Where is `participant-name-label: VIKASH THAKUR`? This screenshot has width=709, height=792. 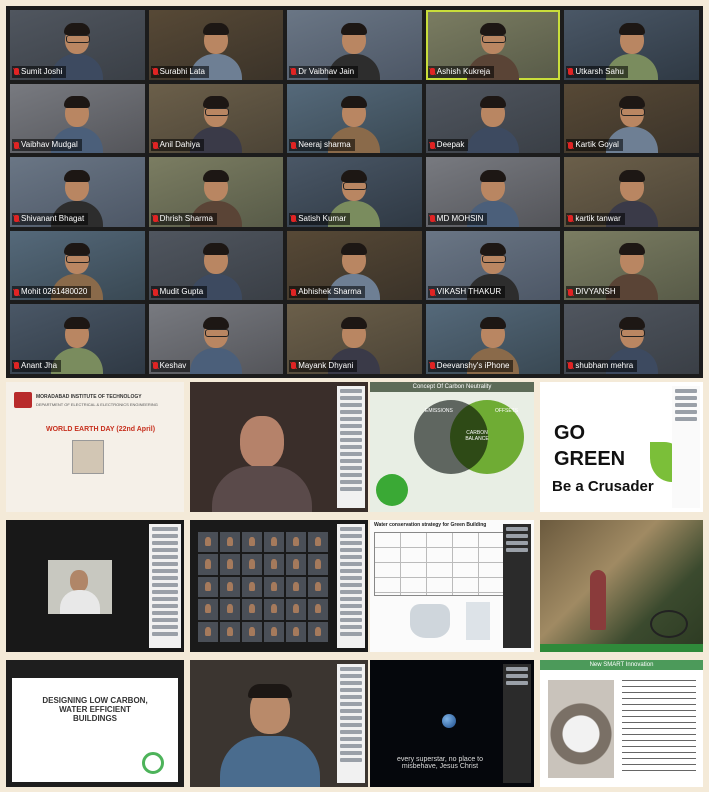
participant-name-label: VIKASH THAKUR is located at coordinates (466, 292).